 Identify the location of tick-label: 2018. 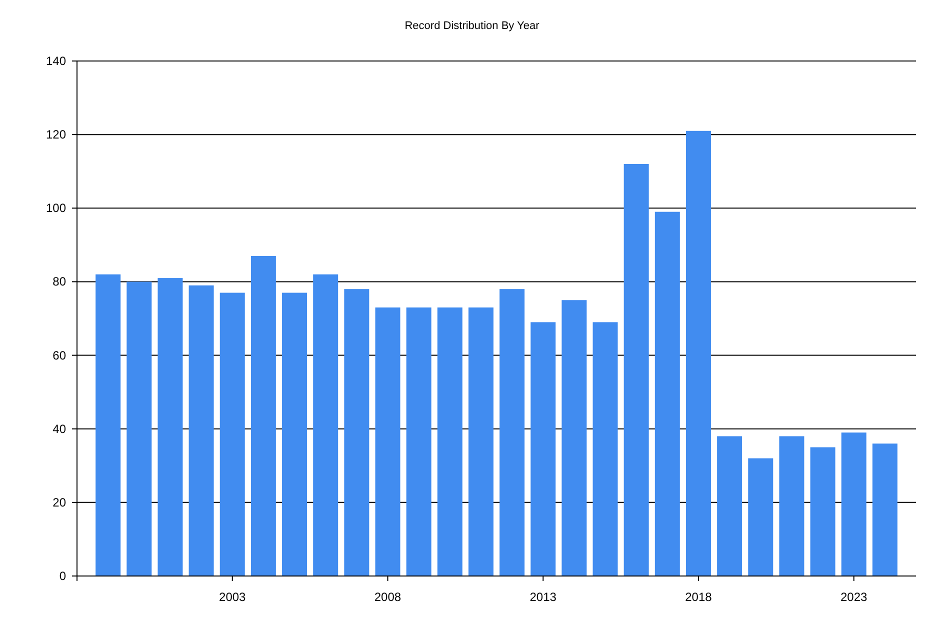
(698, 597).